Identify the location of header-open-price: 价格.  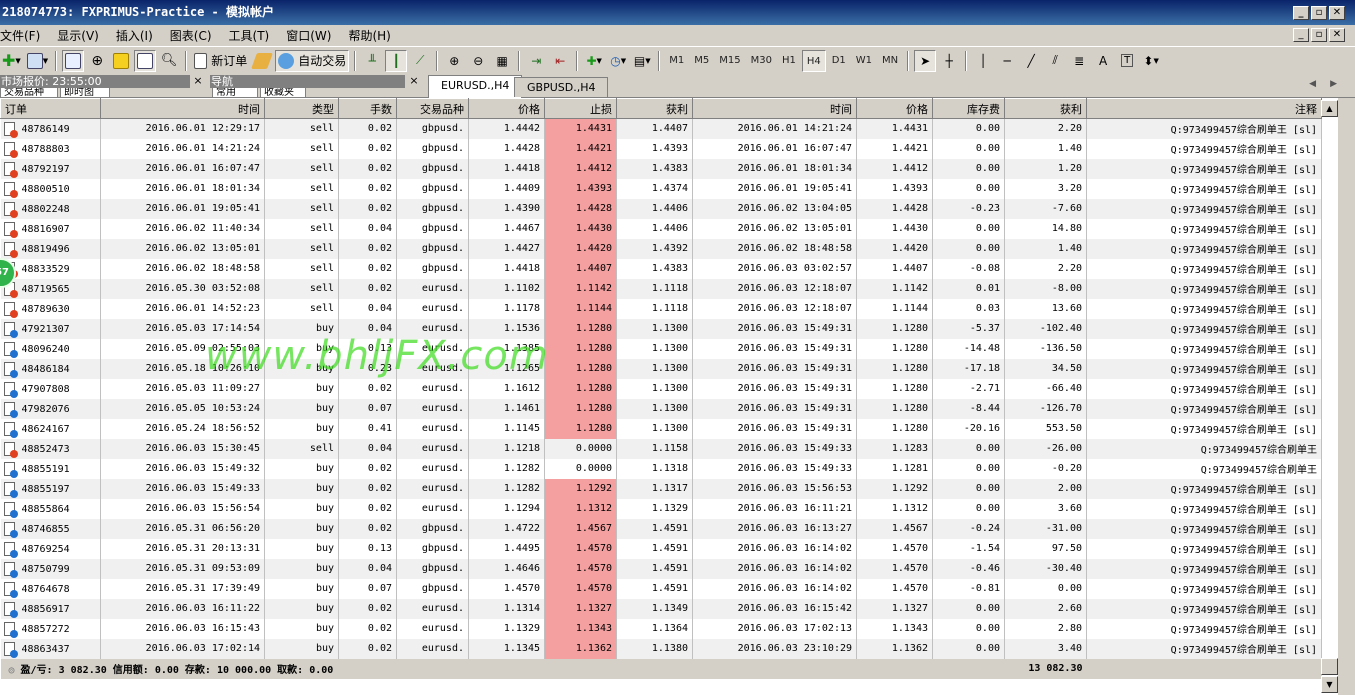
(506, 108).